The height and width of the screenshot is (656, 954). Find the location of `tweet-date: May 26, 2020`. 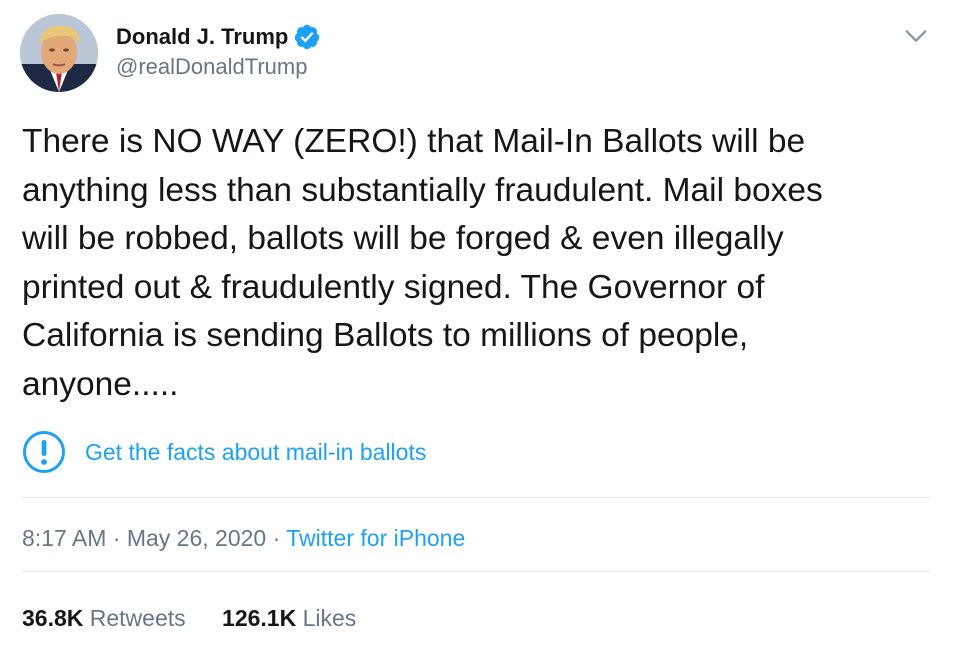

tweet-date: May 26, 2020 is located at coordinates (196, 538).